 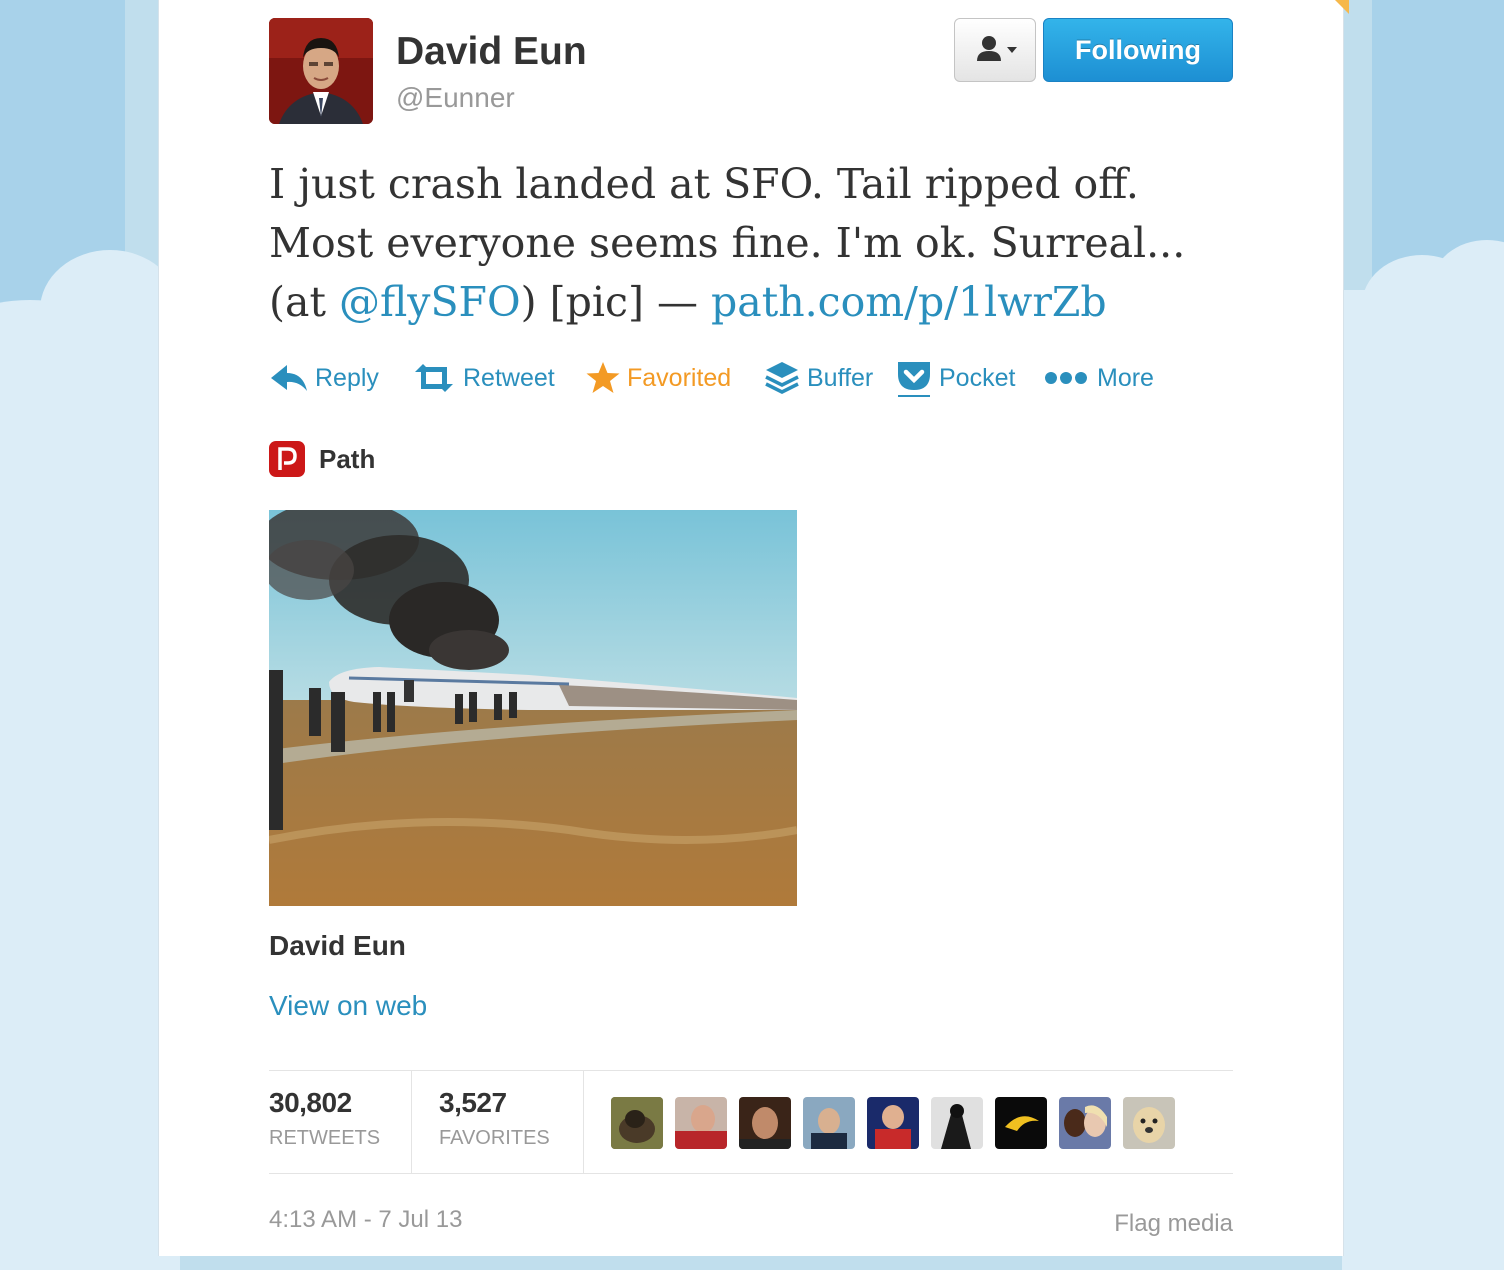 I want to click on display-name: David Eun, so click(x=491, y=52).